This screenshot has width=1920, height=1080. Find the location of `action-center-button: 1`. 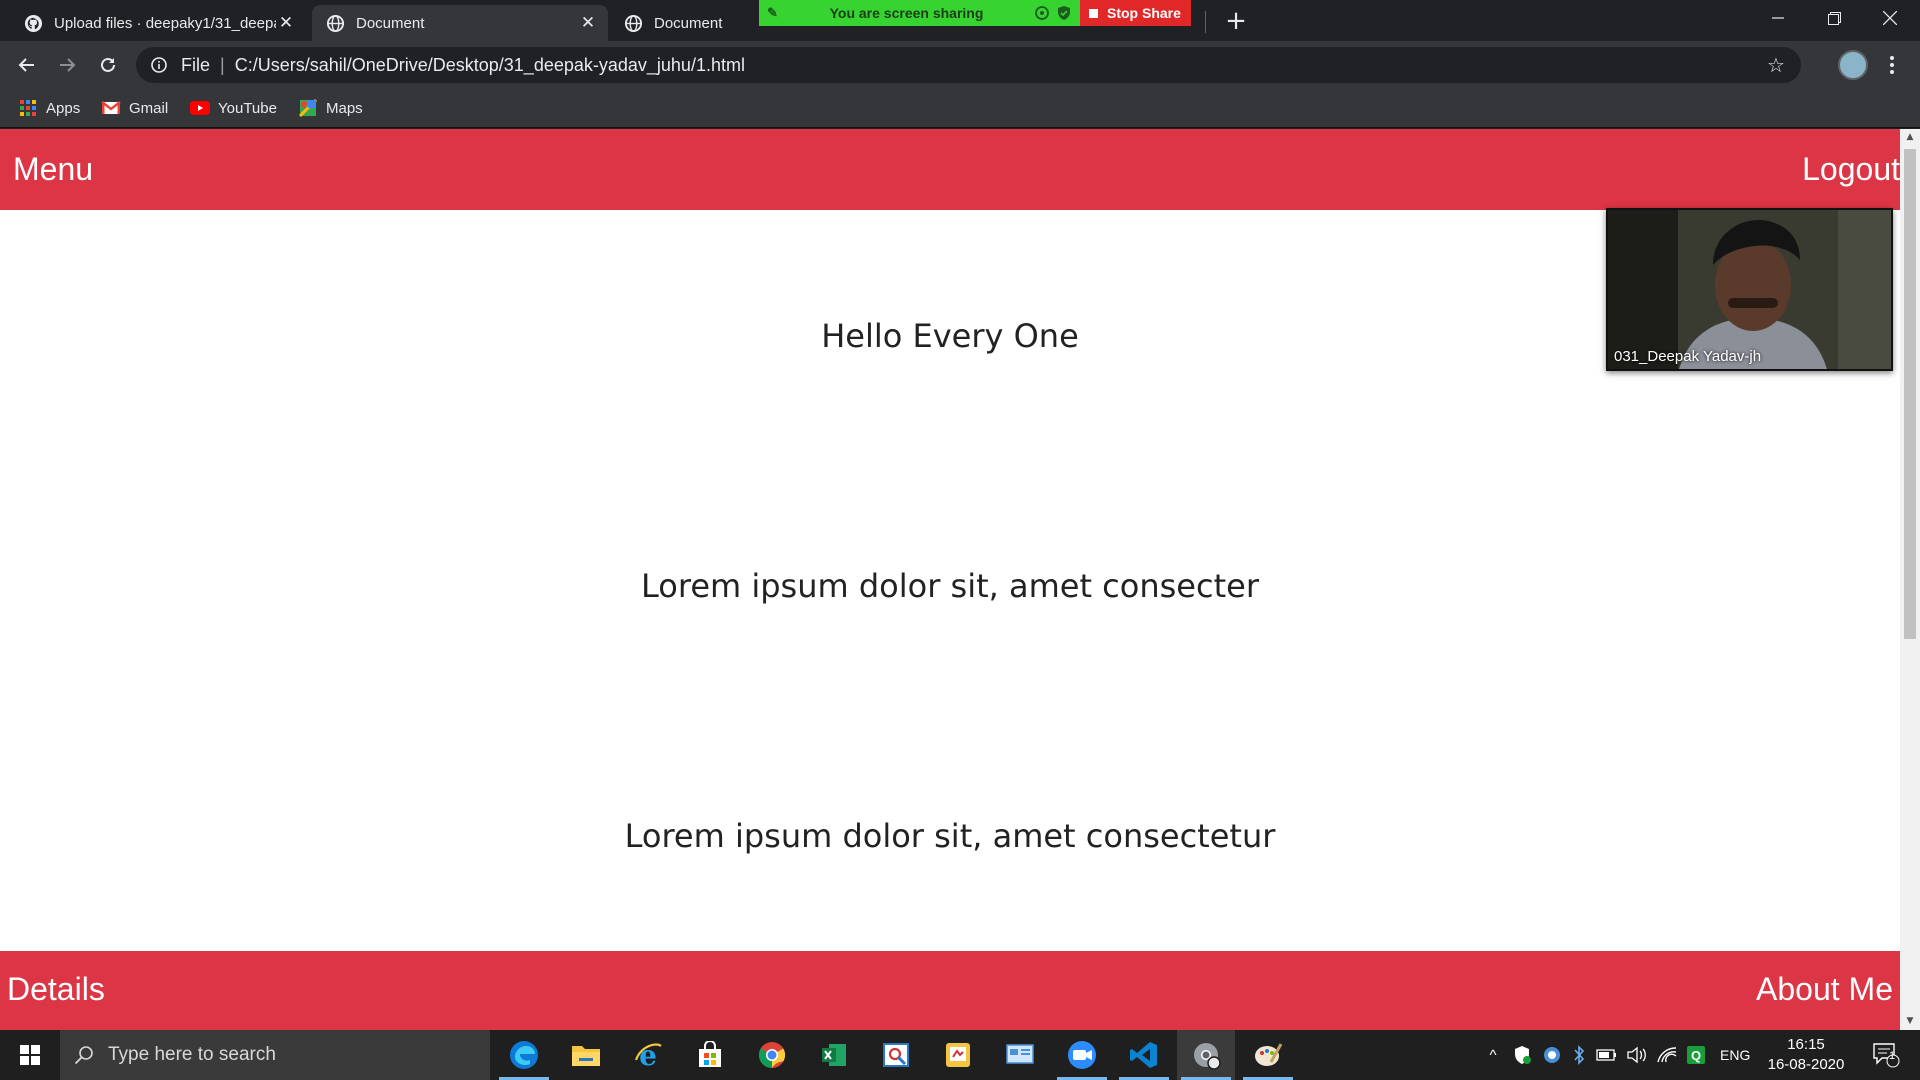

action-center-button: 1 is located at coordinates (1886, 1055).